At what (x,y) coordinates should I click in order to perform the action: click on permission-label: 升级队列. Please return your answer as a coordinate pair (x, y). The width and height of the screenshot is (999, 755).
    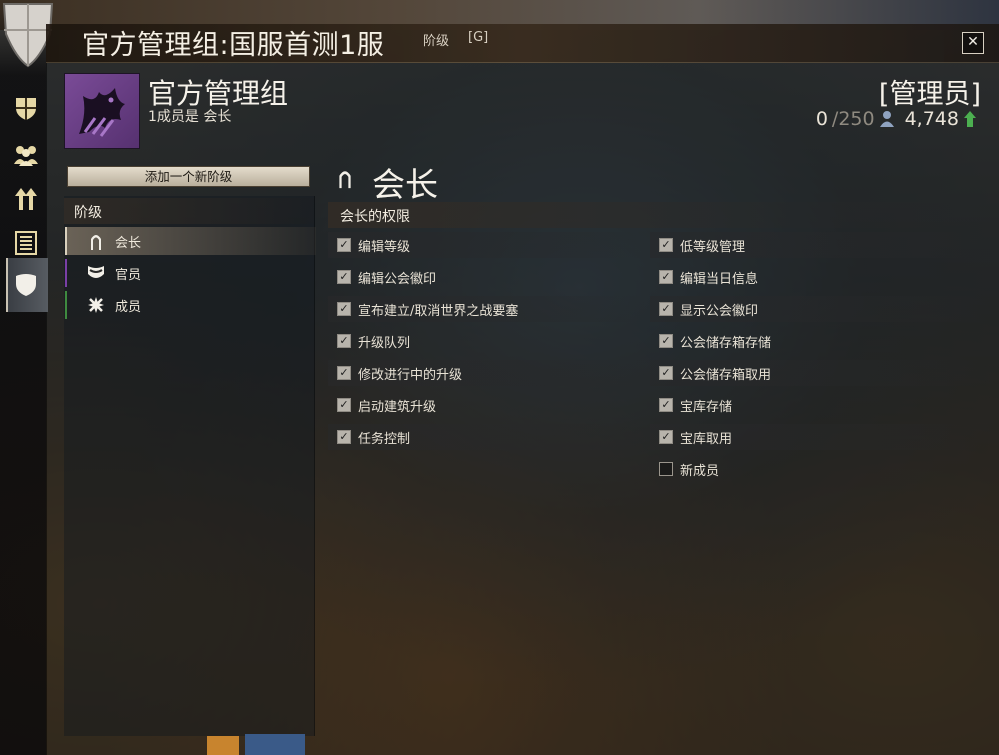
    Looking at the image, I should click on (384, 343).